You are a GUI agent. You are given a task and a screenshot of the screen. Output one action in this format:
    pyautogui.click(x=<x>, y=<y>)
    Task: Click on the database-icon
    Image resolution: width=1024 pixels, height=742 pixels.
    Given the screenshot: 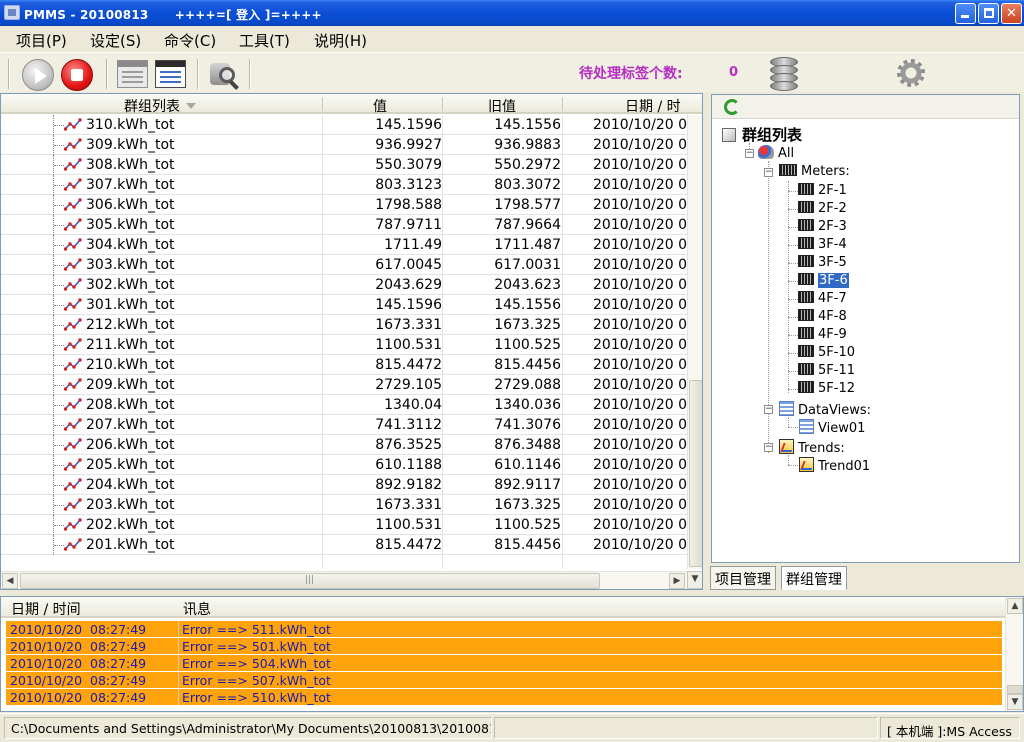 What is the action you would take?
    pyautogui.click(x=784, y=74)
    